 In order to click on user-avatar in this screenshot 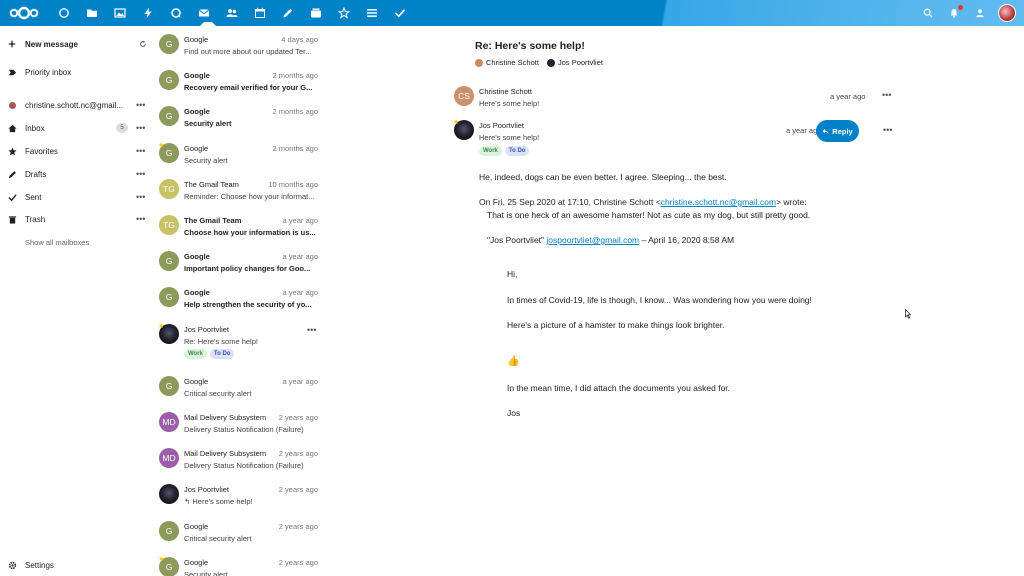, I will do `click(1007, 13)`.